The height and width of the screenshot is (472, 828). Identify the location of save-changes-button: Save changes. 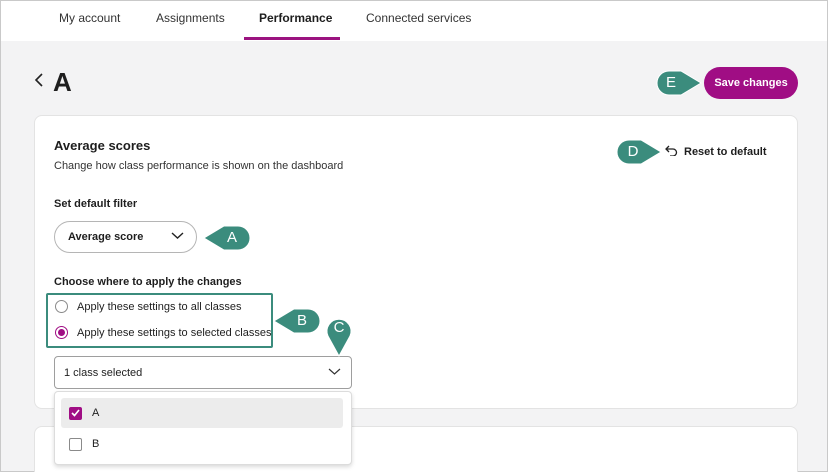
(751, 83).